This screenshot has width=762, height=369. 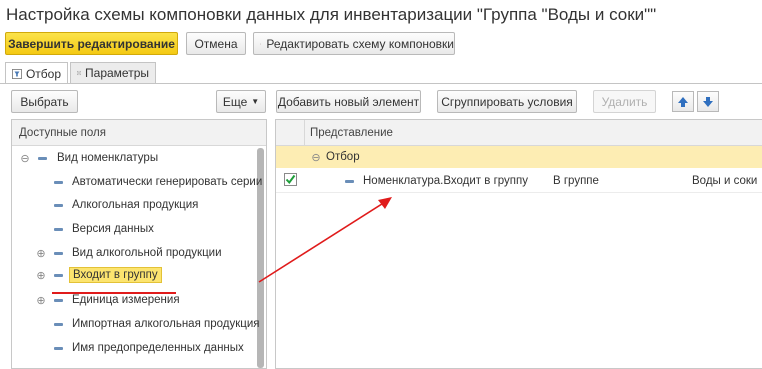 I want to click on cancel-button: Отмена, so click(x=216, y=43).